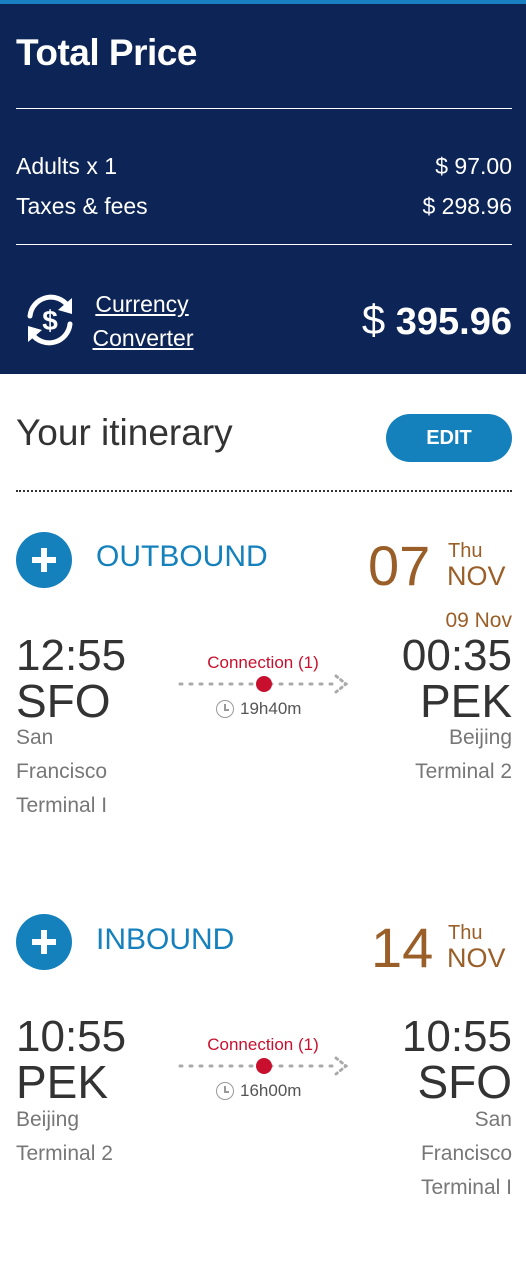 This screenshot has height=1278, width=526. What do you see at coordinates (263, 2) in the screenshot?
I see `top-accent-bar` at bounding box center [263, 2].